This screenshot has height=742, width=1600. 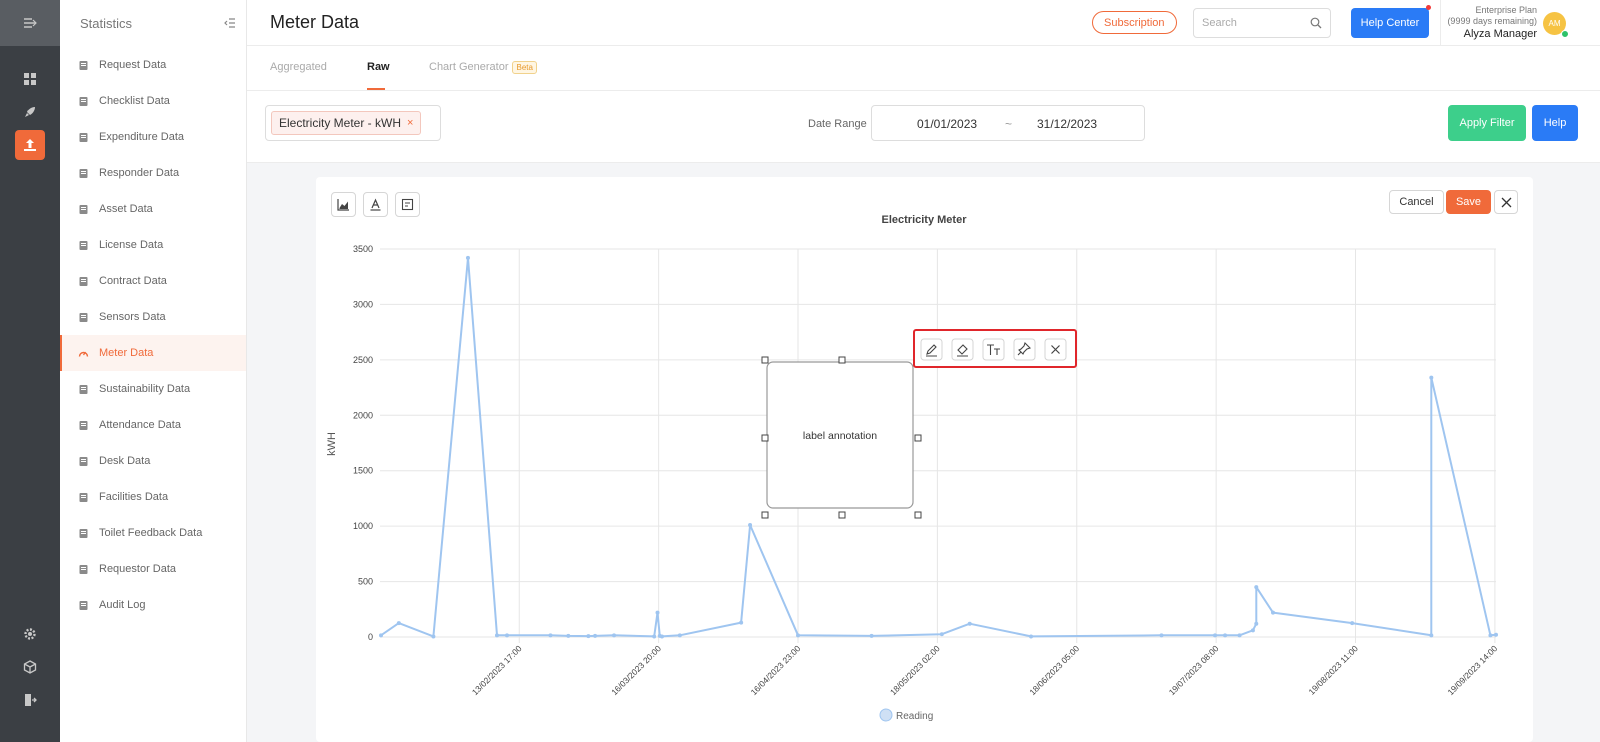 What do you see at coordinates (139, 173) in the screenshot?
I see `sidebar-item-label: Responder Data` at bounding box center [139, 173].